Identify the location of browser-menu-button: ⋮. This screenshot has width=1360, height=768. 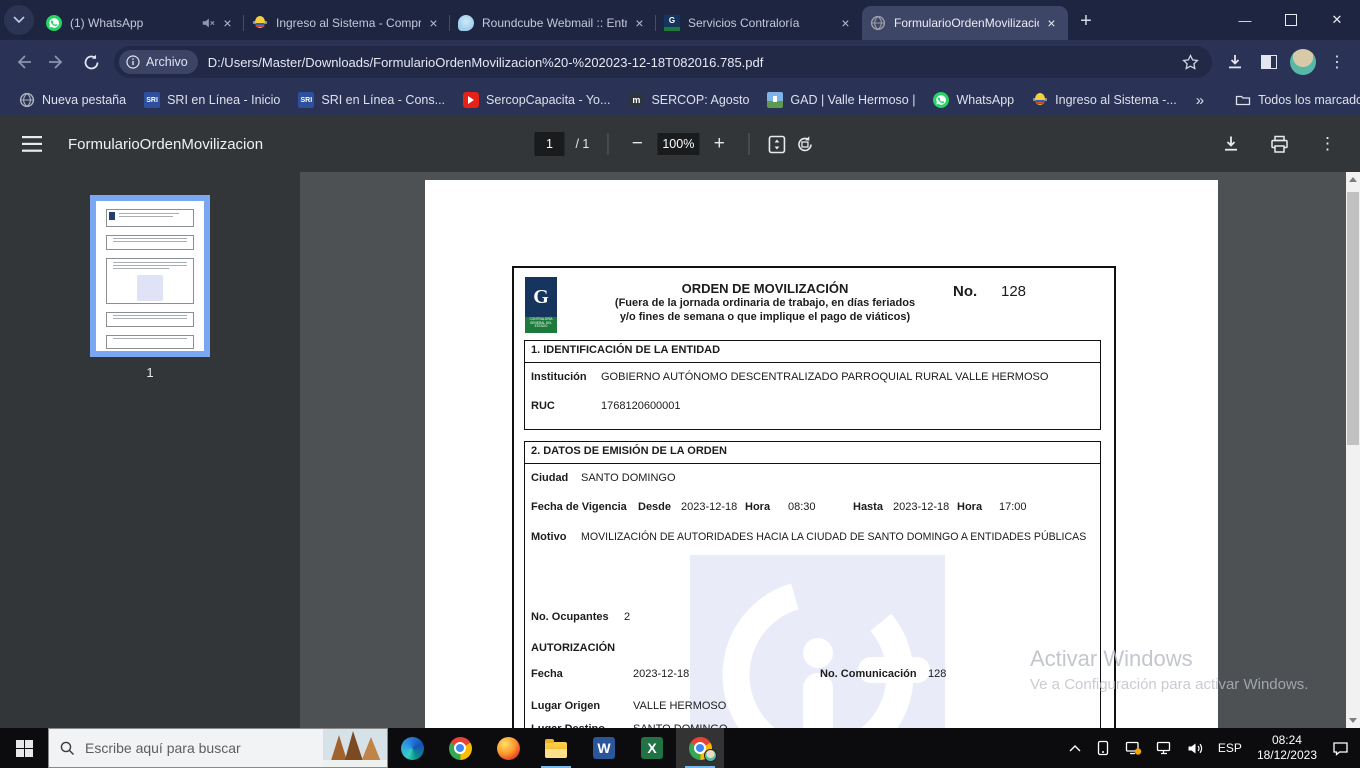
(1337, 62).